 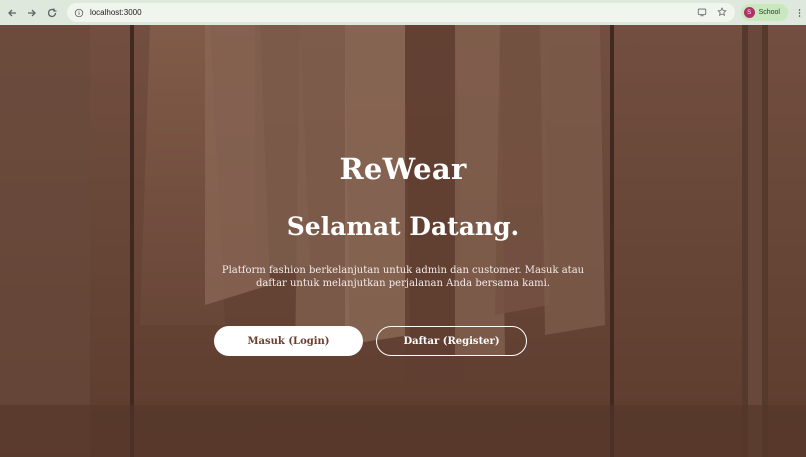 I want to click on avatar: S, so click(x=749, y=12).